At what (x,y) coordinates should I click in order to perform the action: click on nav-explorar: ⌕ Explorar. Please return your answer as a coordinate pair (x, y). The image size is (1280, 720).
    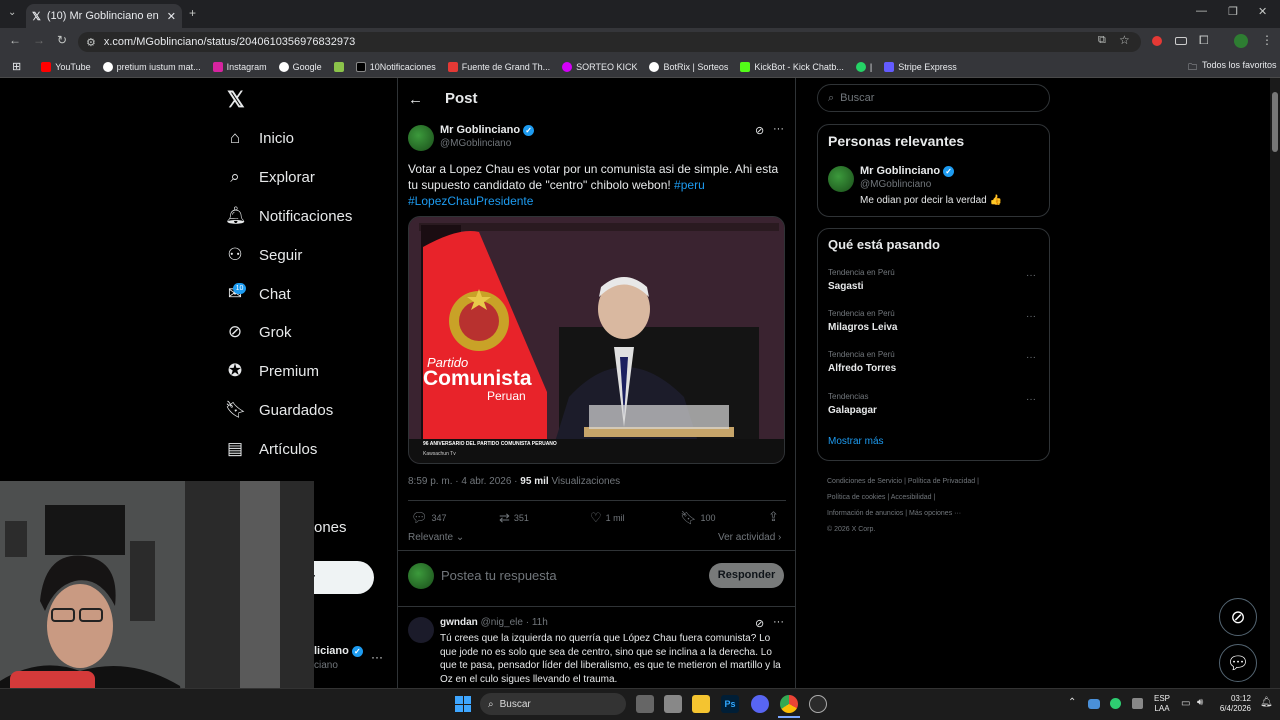
    Looking at the image, I should click on (270, 177).